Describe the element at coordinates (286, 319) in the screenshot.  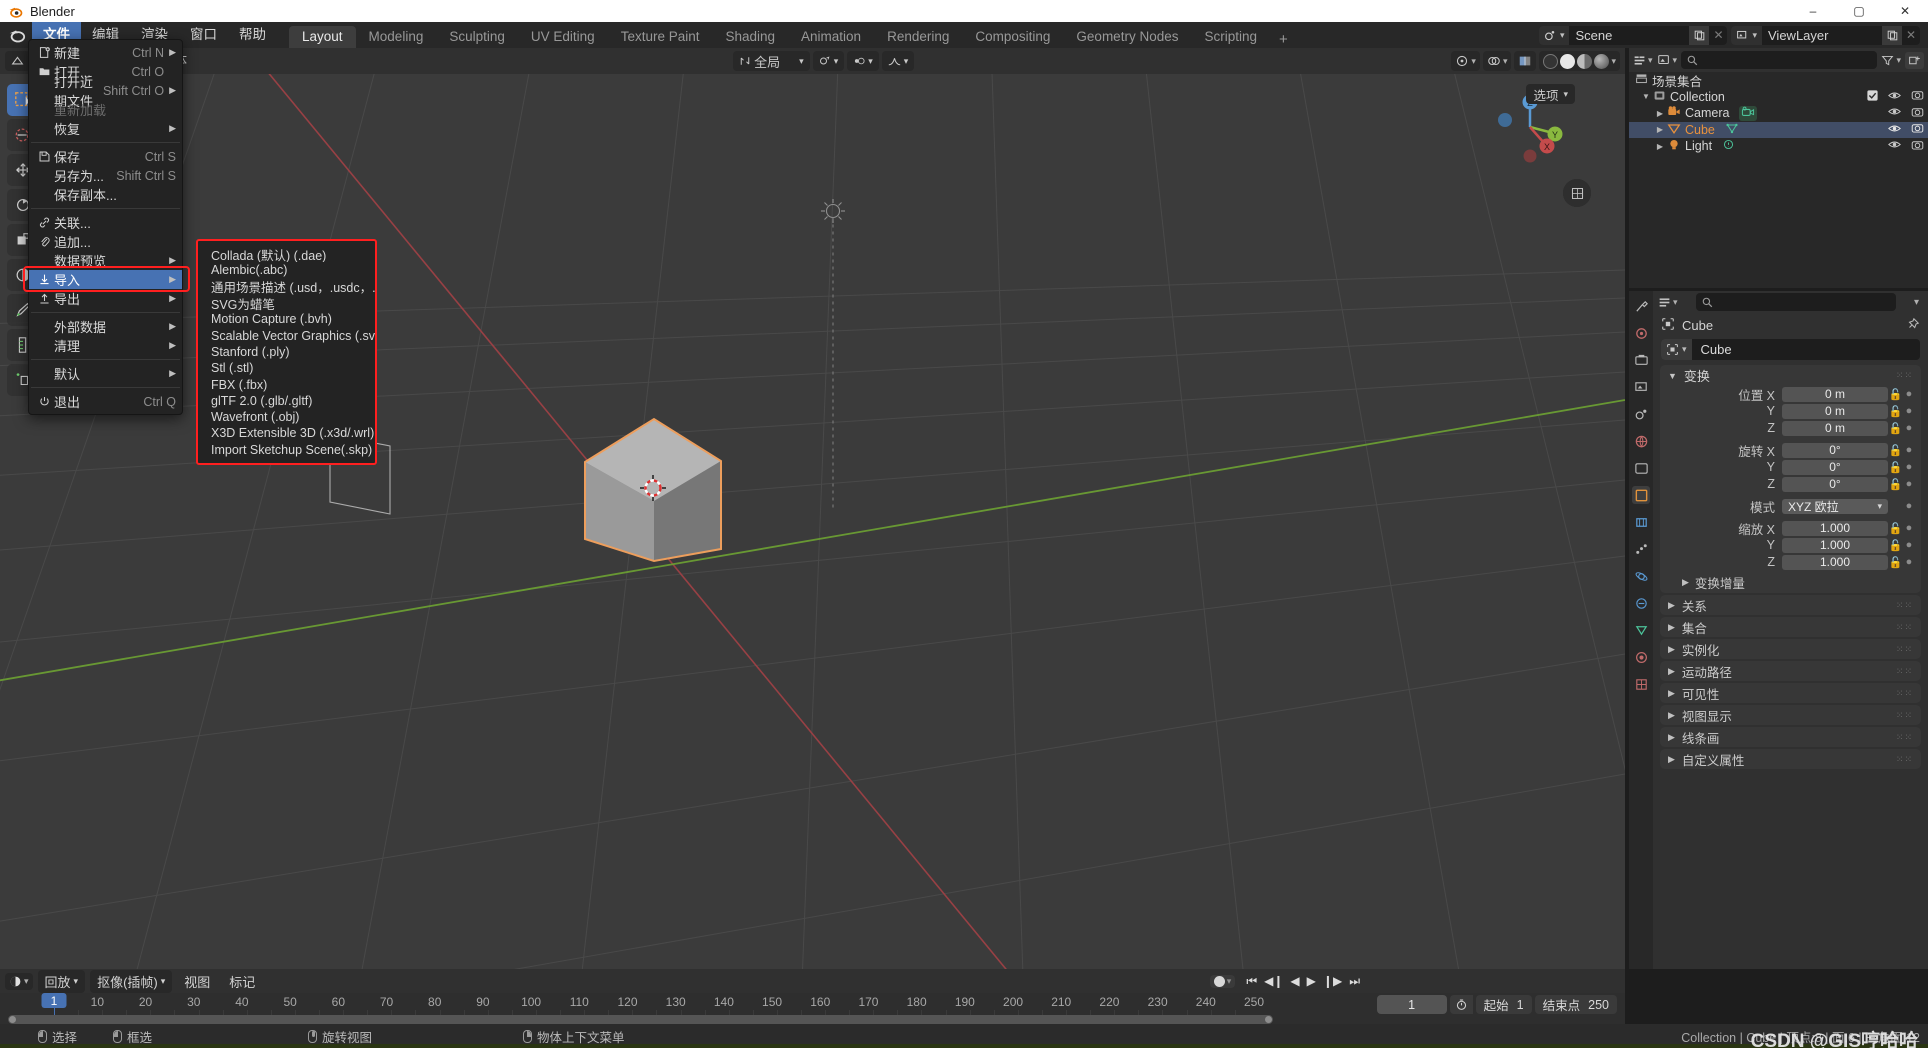
I see `import-item-motion-capture: Motion Capture (.bvh)` at that location.